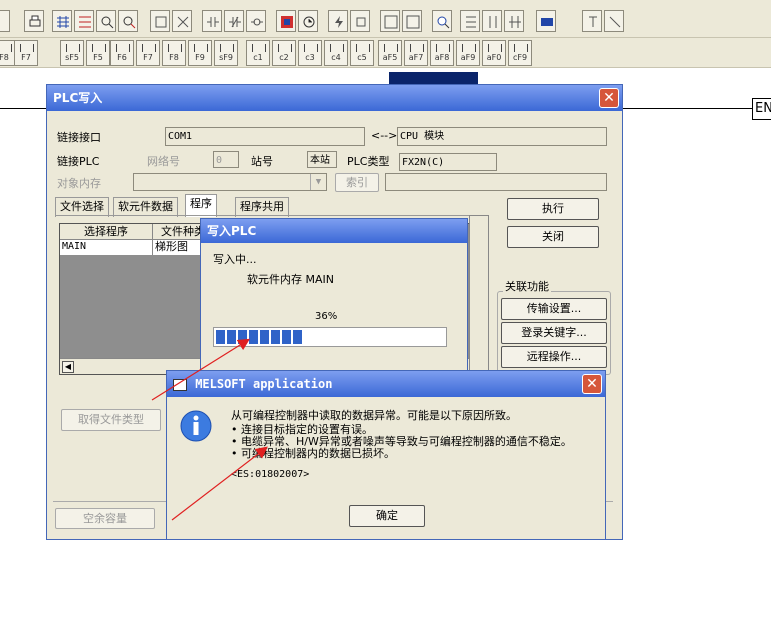 The height and width of the screenshot is (634, 771). I want to click on fkey-5: F7, so click(148, 53).